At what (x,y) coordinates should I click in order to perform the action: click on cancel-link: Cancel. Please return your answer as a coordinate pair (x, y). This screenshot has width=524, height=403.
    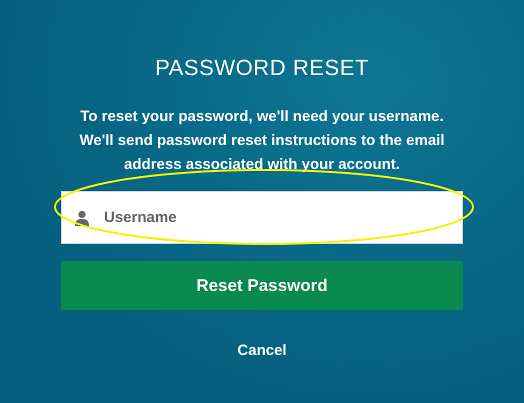
    Looking at the image, I should click on (262, 351).